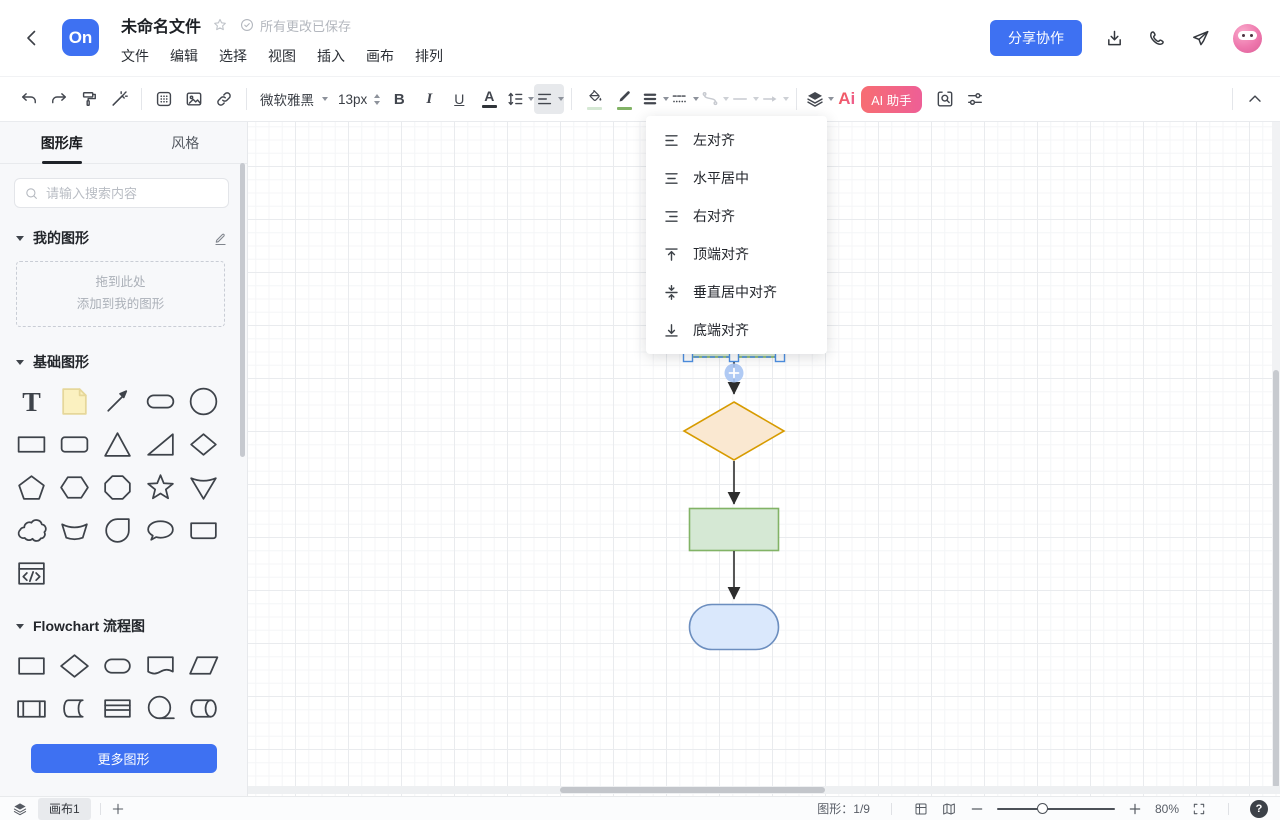 This screenshot has height=820, width=1280. Describe the element at coordinates (945, 99) in the screenshot. I see `find-shape-button` at that location.